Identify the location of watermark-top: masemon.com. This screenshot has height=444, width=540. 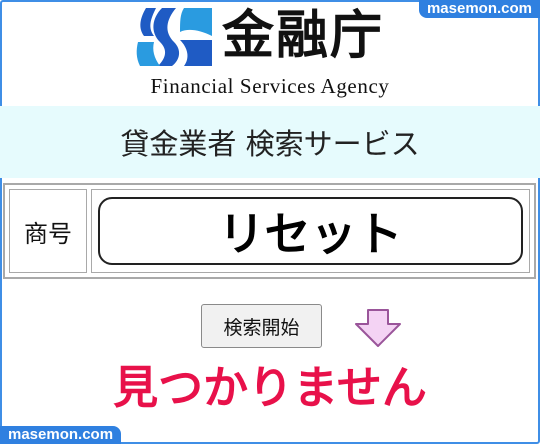
(479, 9).